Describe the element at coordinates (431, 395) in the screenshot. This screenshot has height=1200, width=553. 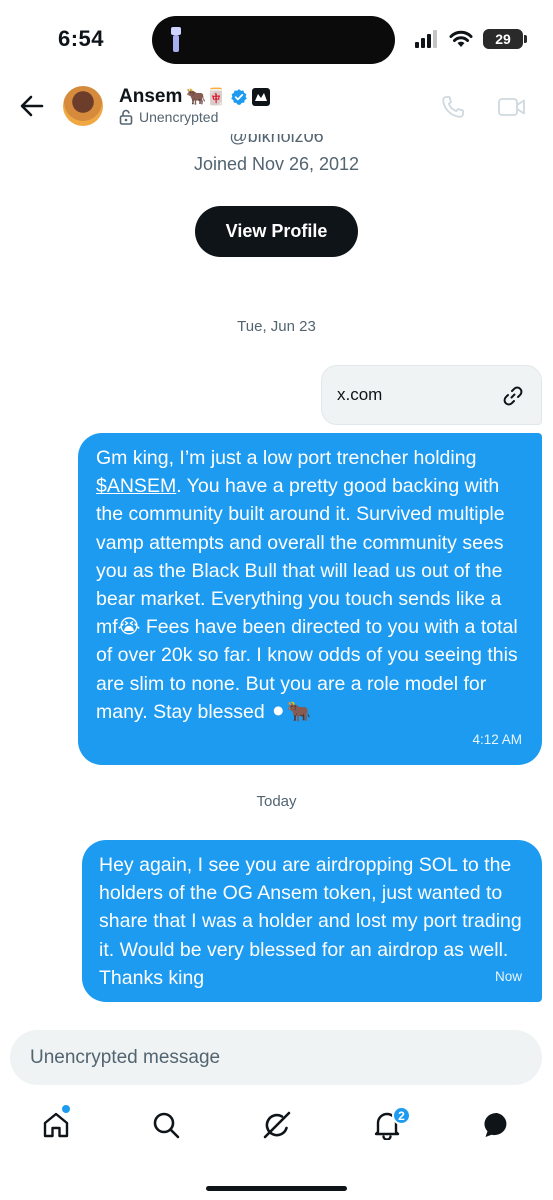
I see `link-preview-card: x.com` at that location.